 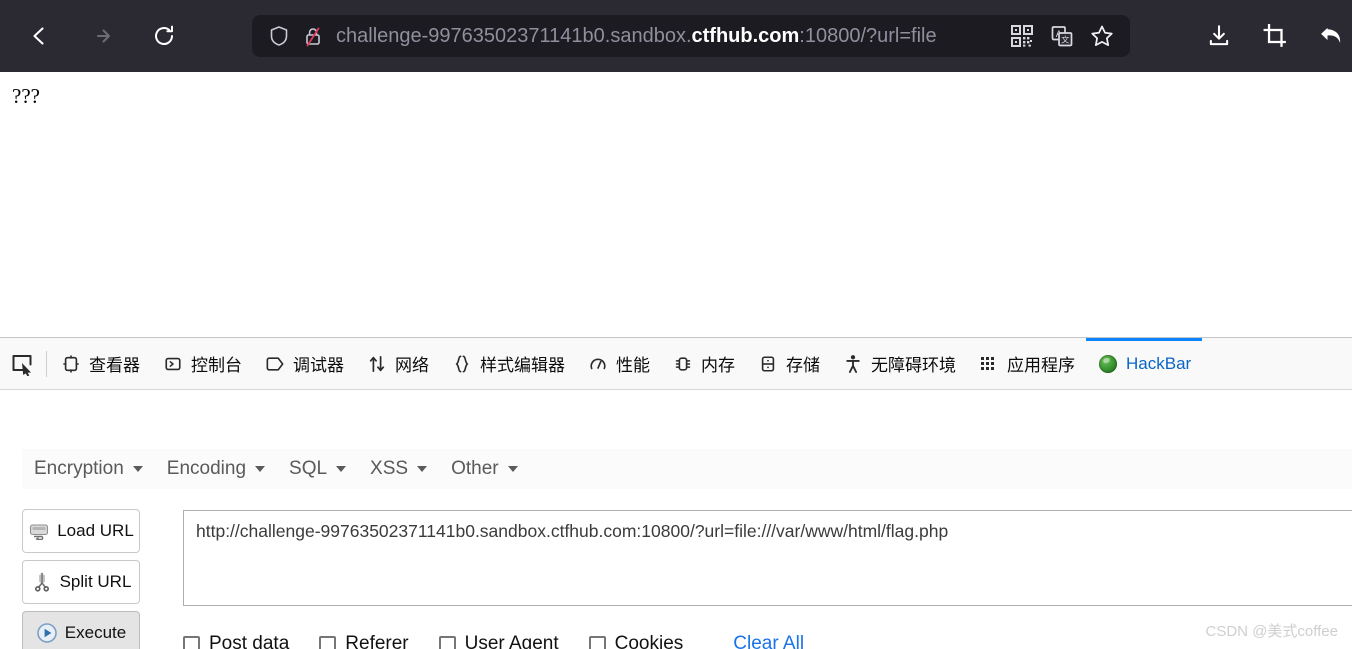 I want to click on option-user-agent: User Agent, so click(x=498, y=641).